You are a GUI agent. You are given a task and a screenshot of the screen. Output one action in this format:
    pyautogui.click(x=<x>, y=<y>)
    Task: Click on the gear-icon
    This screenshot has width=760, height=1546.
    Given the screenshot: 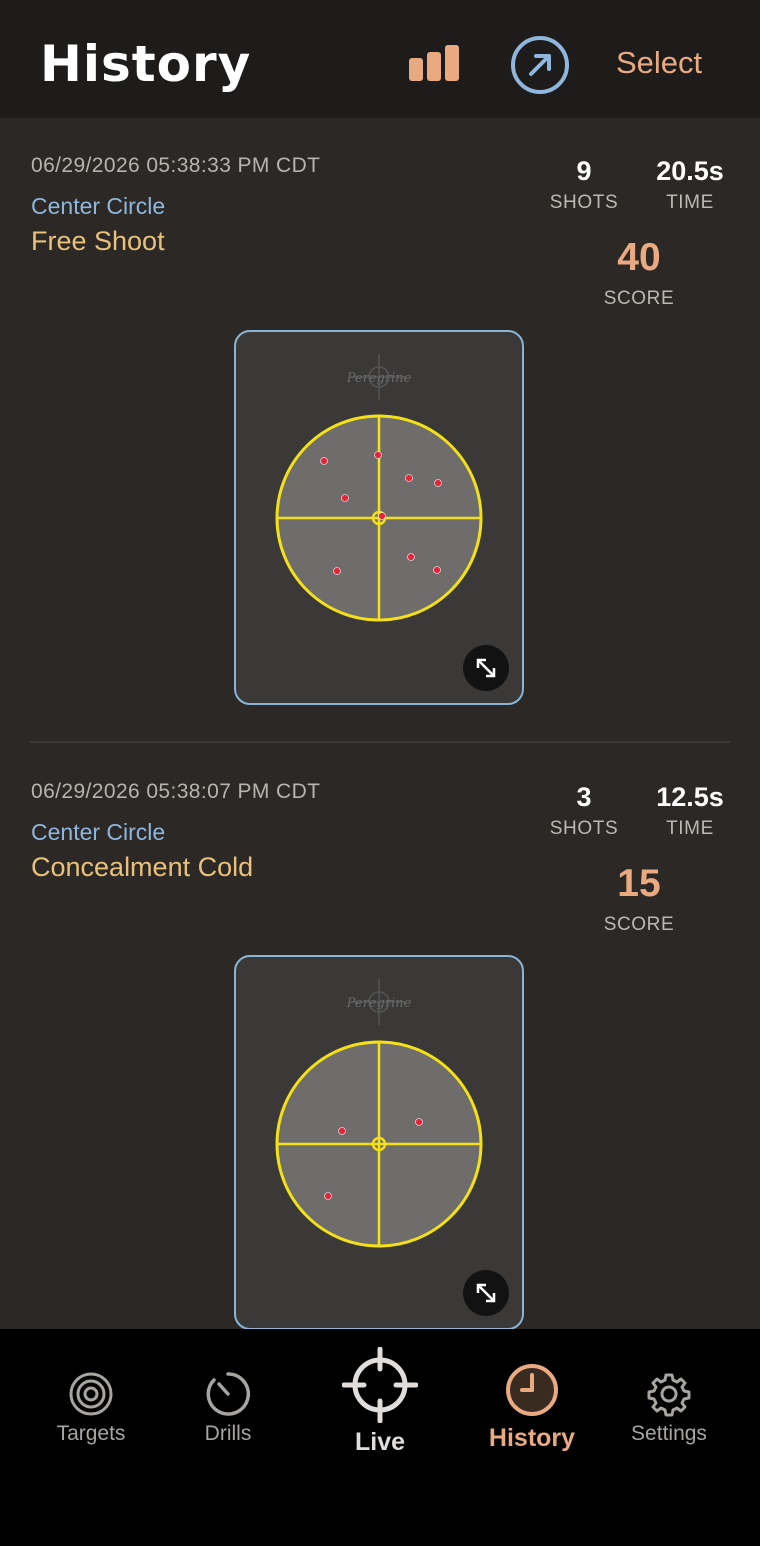 What is the action you would take?
    pyautogui.click(x=669, y=1395)
    